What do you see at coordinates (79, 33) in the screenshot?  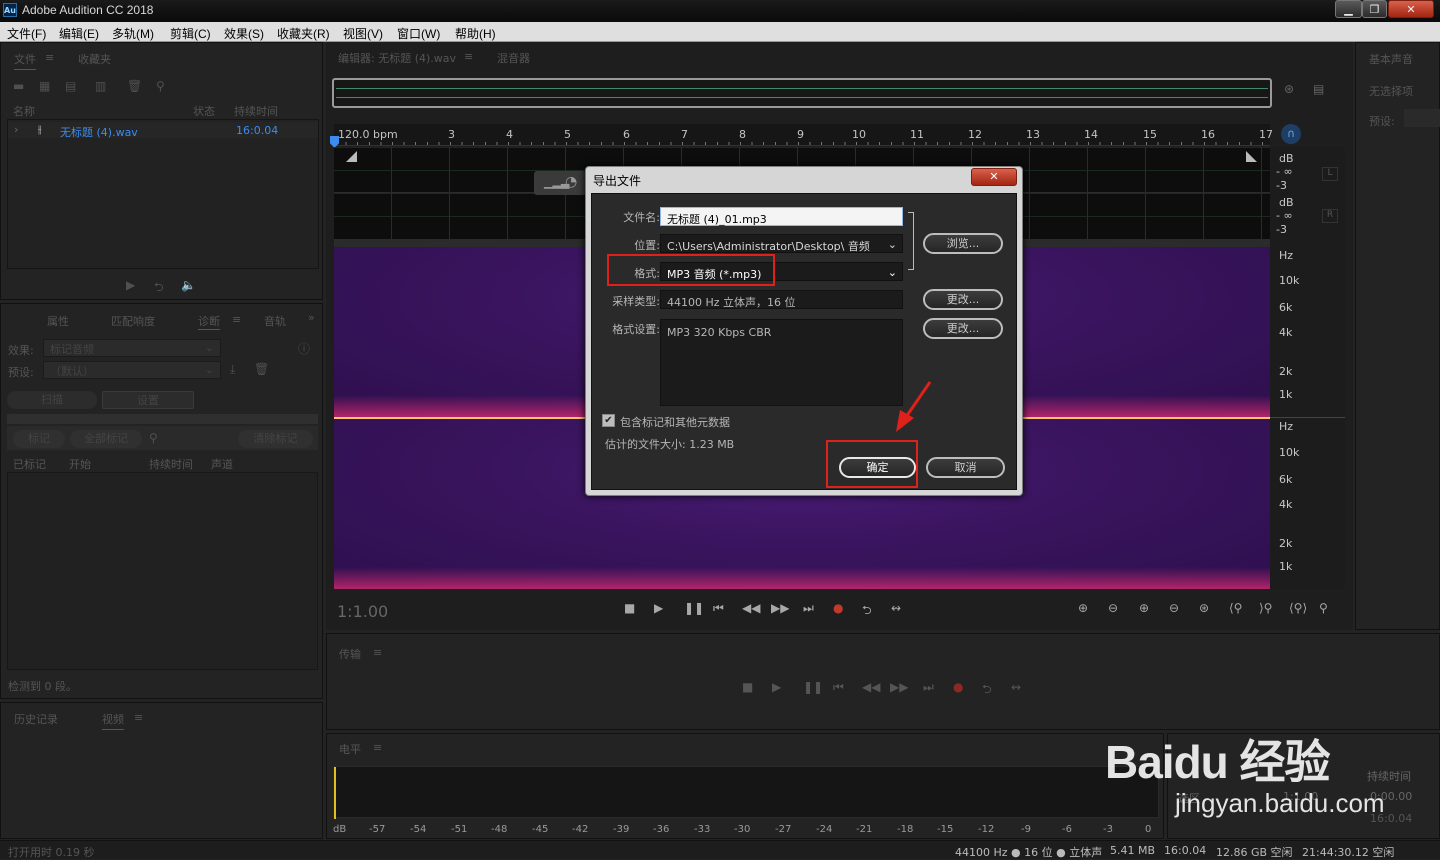 I see `menu-edit: 编辑(E)` at bounding box center [79, 33].